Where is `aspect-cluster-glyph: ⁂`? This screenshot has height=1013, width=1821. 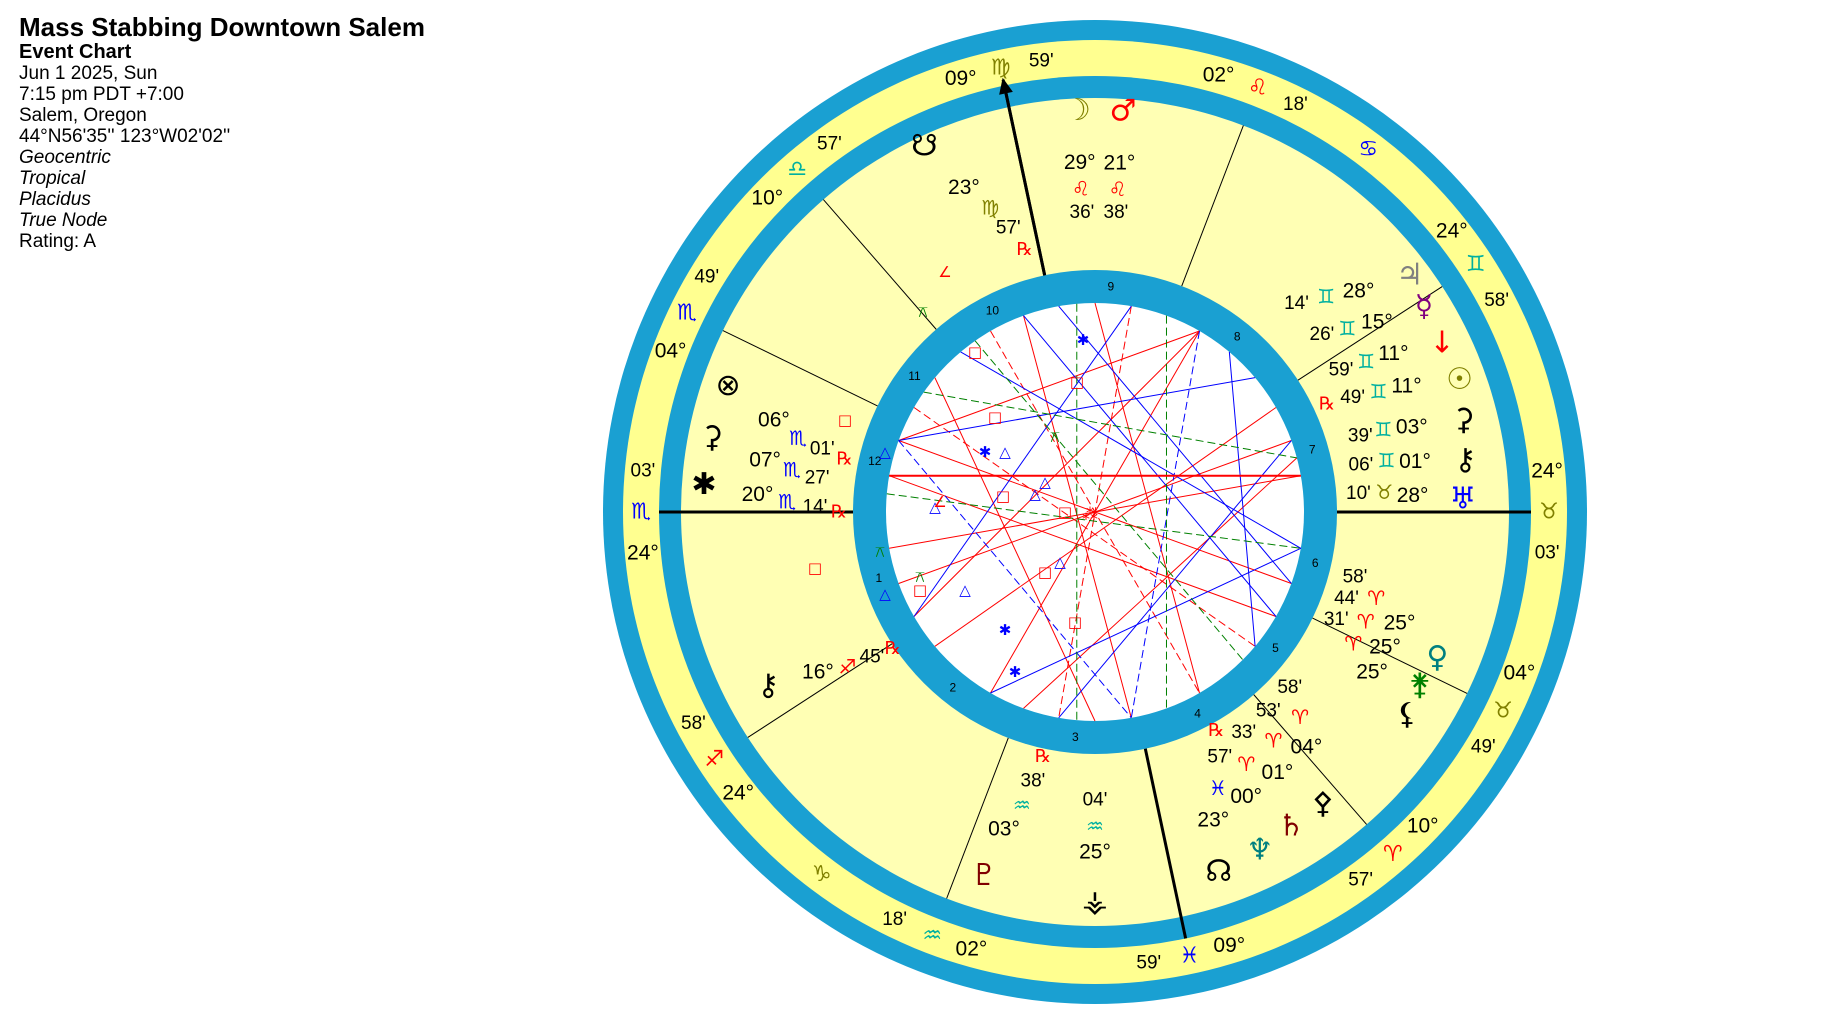
aspect-cluster-glyph: ⁂ is located at coordinates (1090, 514).